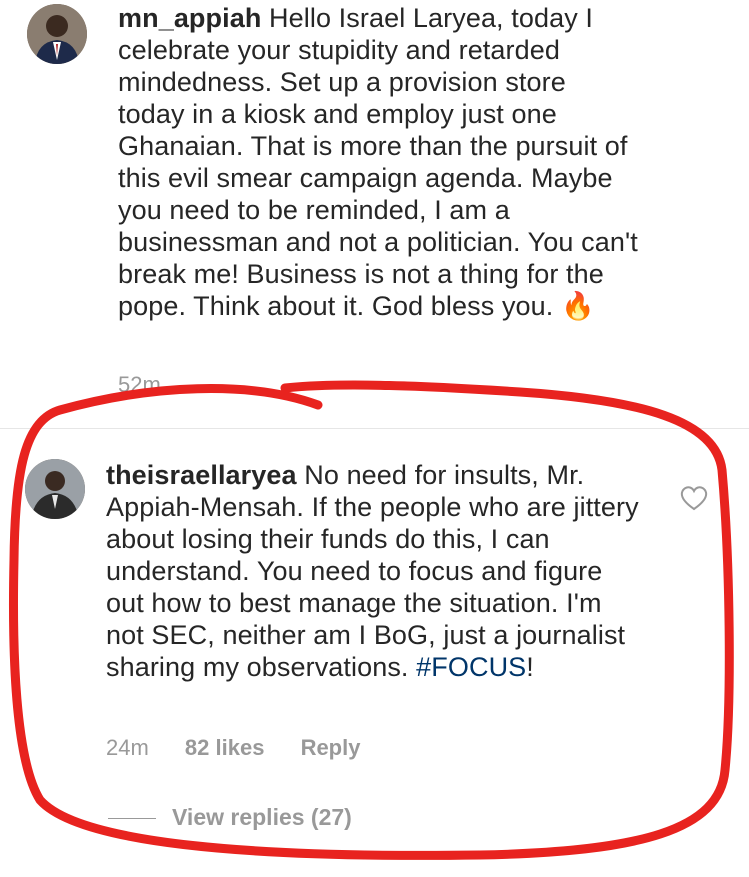 Image resolution: width=749 pixels, height=877 pixels. What do you see at coordinates (471, 667) in the screenshot?
I see `hashtag-link: #FOCUS` at bounding box center [471, 667].